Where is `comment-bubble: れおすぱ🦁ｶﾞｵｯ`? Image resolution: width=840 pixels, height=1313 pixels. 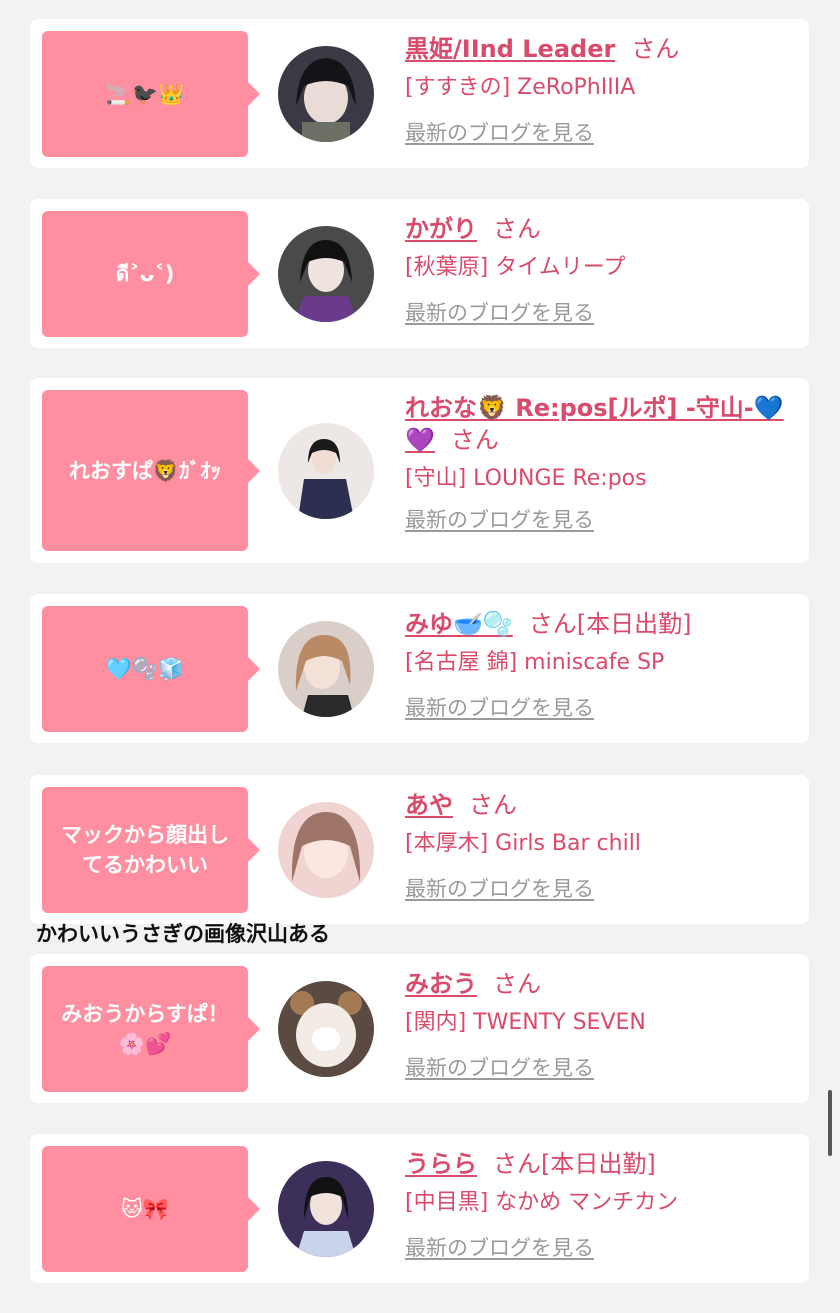 comment-bubble: れおすぱ🦁ｶﾞｵｯ is located at coordinates (151, 470).